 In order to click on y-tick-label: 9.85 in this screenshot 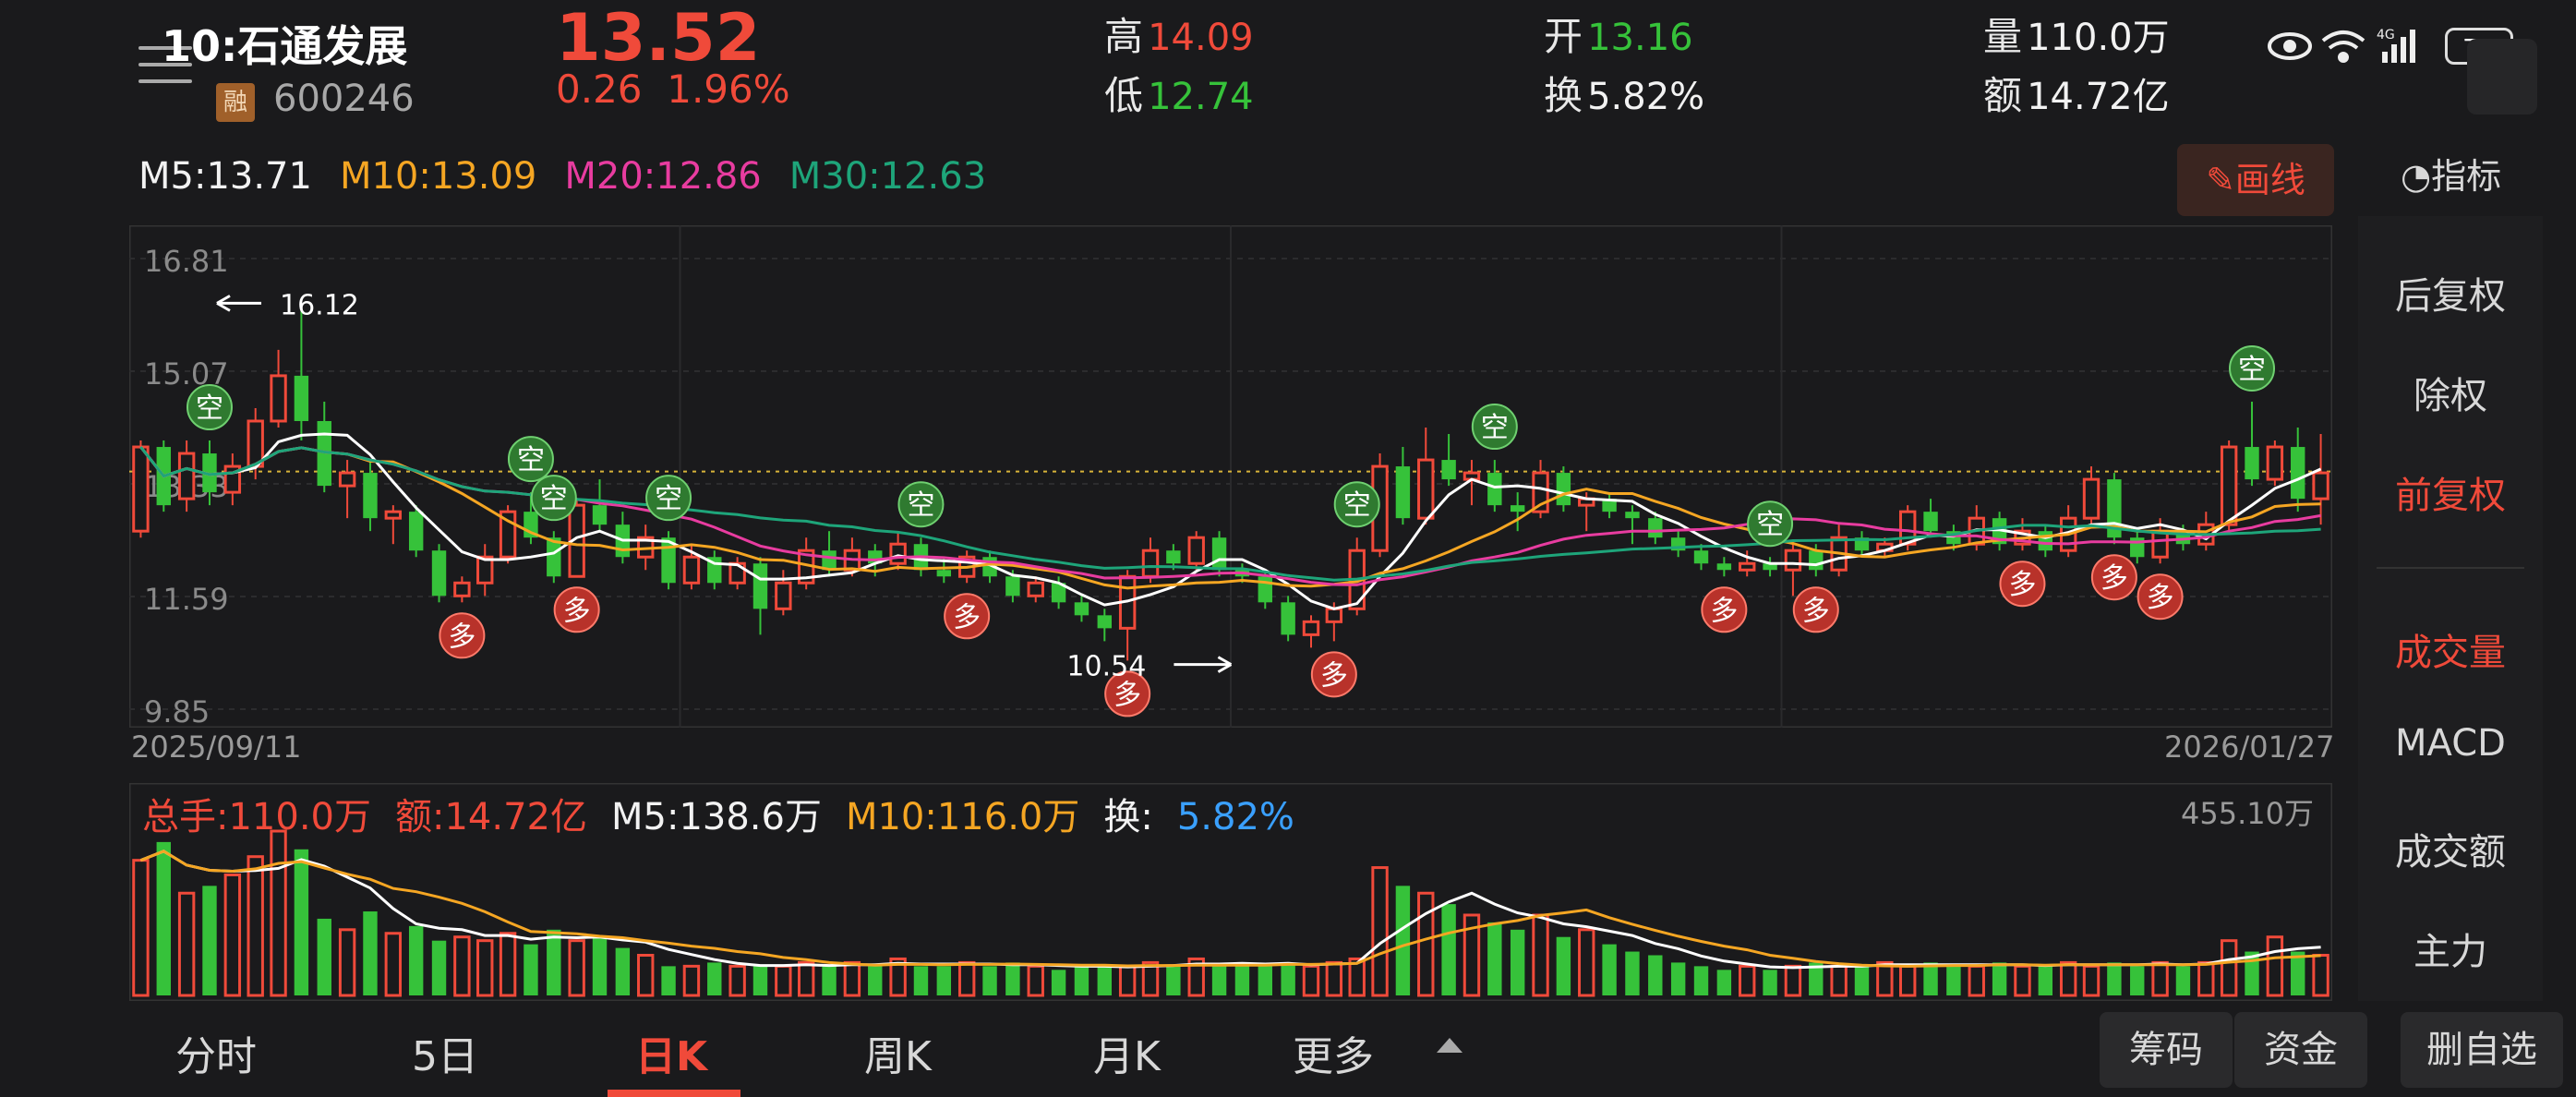, I will do `click(177, 711)`.